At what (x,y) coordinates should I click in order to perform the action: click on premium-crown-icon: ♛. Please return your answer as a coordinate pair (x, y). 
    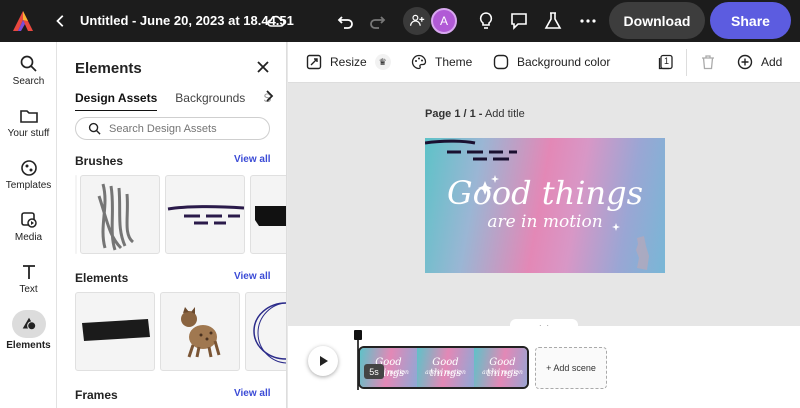
    Looking at the image, I should click on (382, 62).